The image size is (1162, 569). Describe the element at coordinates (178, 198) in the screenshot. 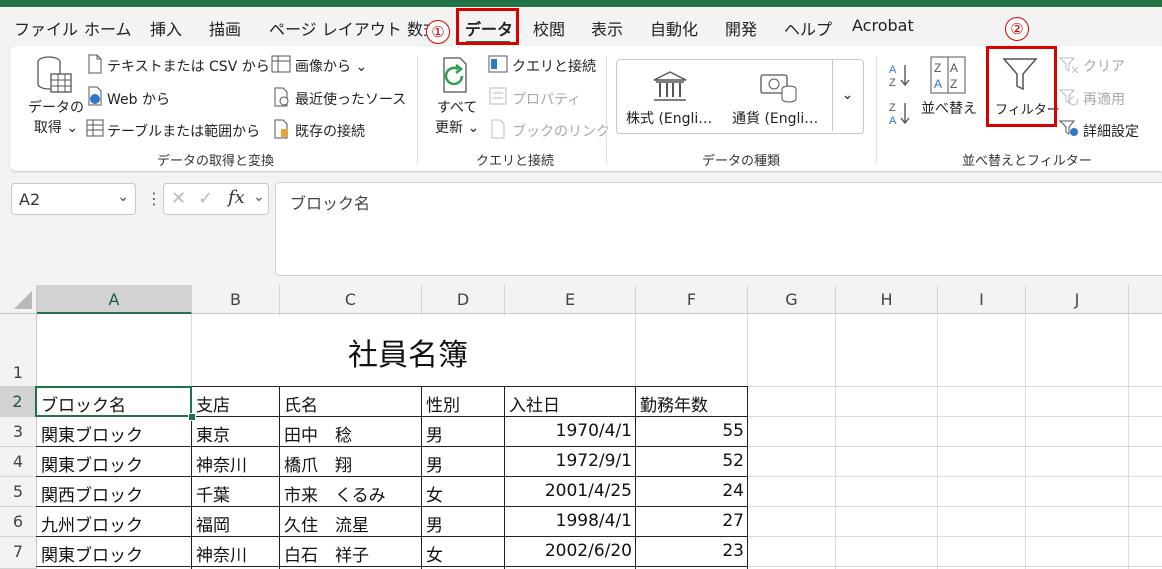

I see `cancel-icon: ✕` at that location.